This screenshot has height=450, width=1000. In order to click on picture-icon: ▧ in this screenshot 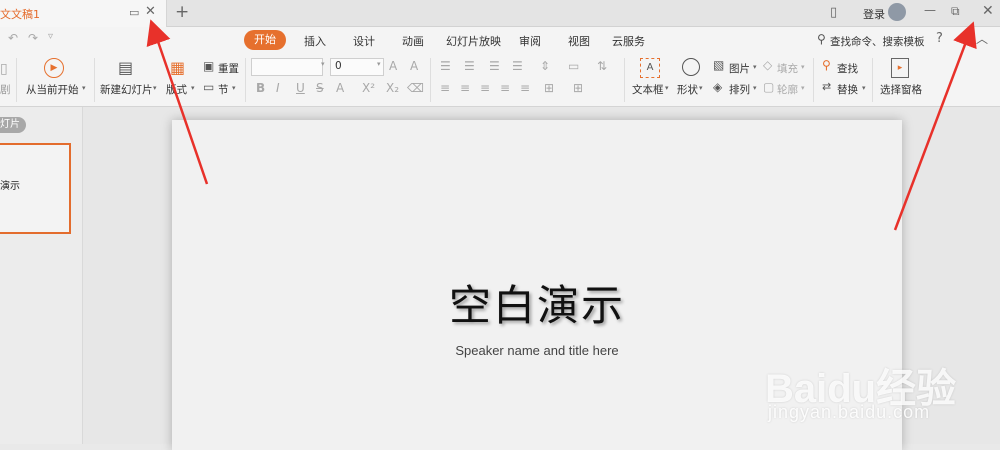, I will do `click(718, 65)`.